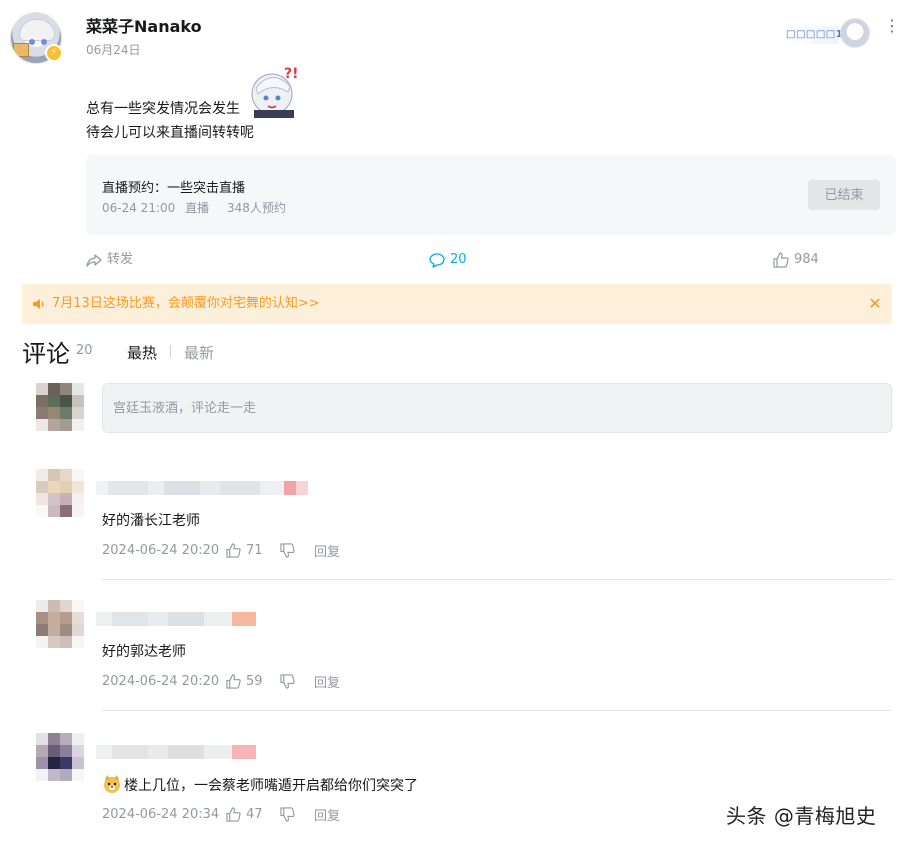 The height and width of the screenshot is (849, 918). Describe the element at coordinates (170, 121) in the screenshot. I see `post-text: 总有一些突发情况会发生 待会儿可以来直播间转转呢` at that location.